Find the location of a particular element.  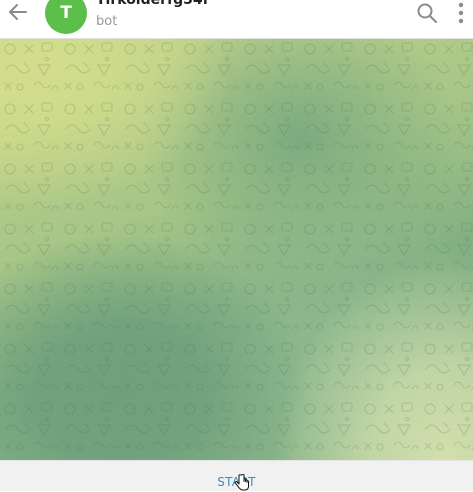

search-icon is located at coordinates (427, 13).